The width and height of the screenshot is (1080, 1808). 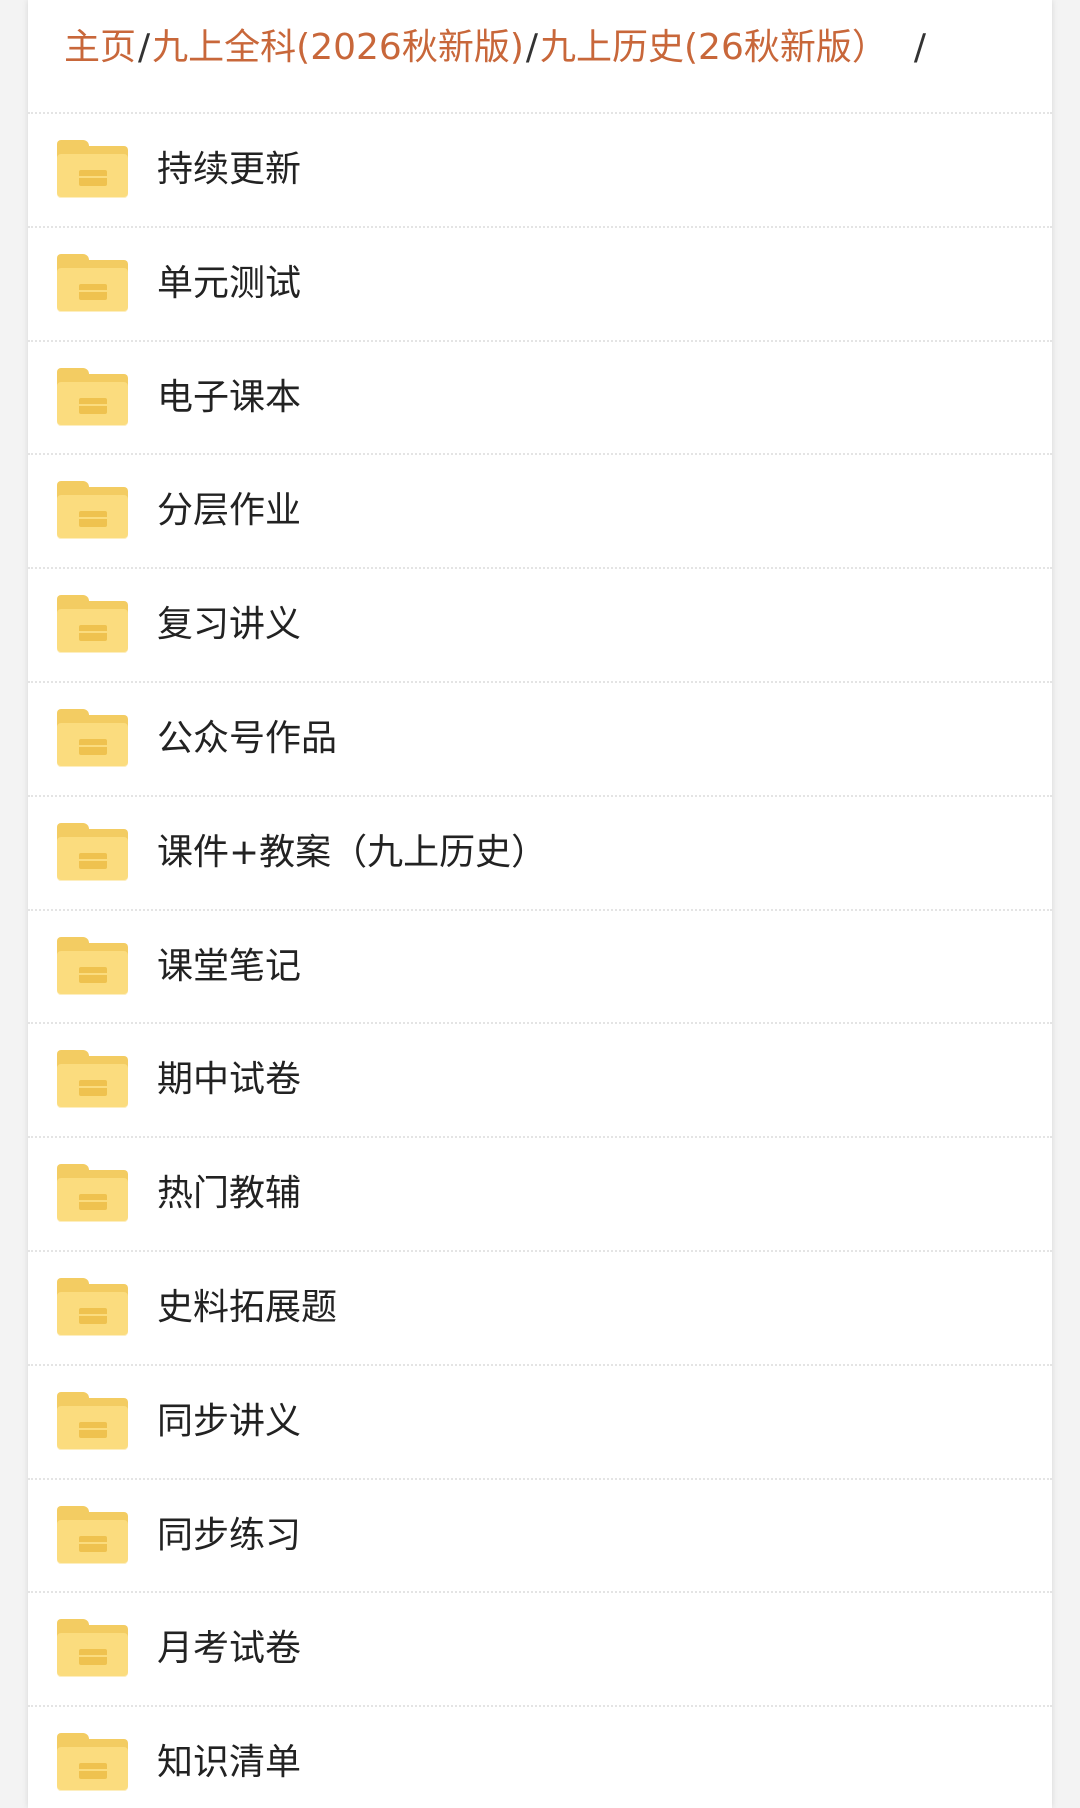 I want to click on folder-label: 课堂笔记, so click(x=229, y=966).